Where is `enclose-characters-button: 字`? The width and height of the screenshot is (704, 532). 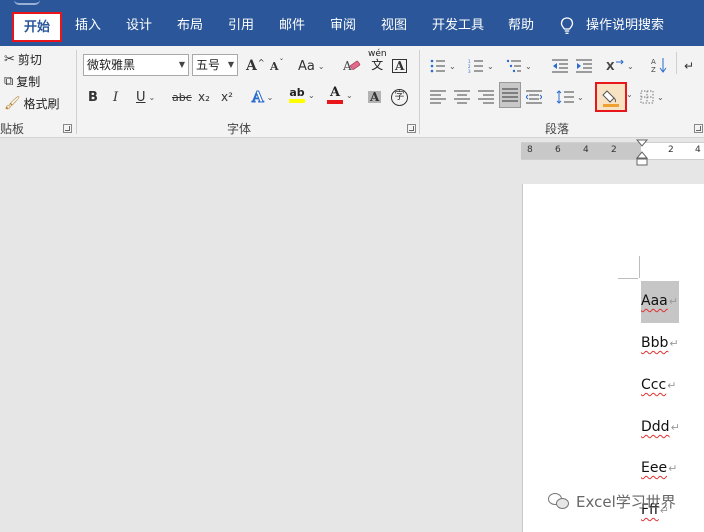 enclose-characters-button: 字 is located at coordinates (399, 97).